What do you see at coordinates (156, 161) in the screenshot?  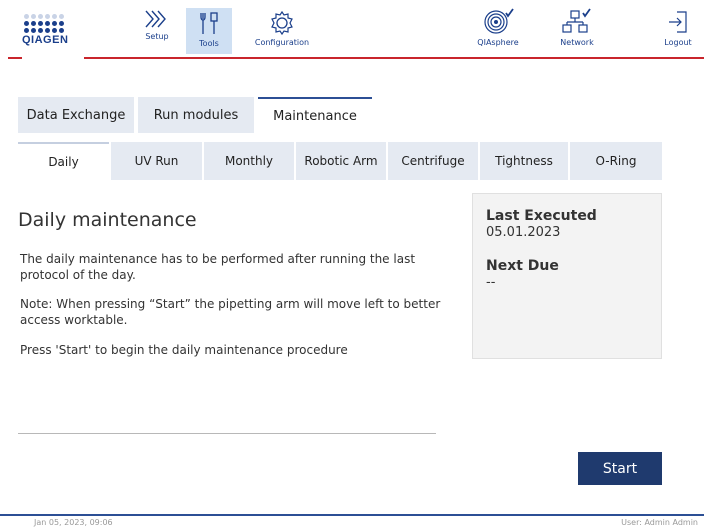 I see `subtab-uv-run: UV Run` at bounding box center [156, 161].